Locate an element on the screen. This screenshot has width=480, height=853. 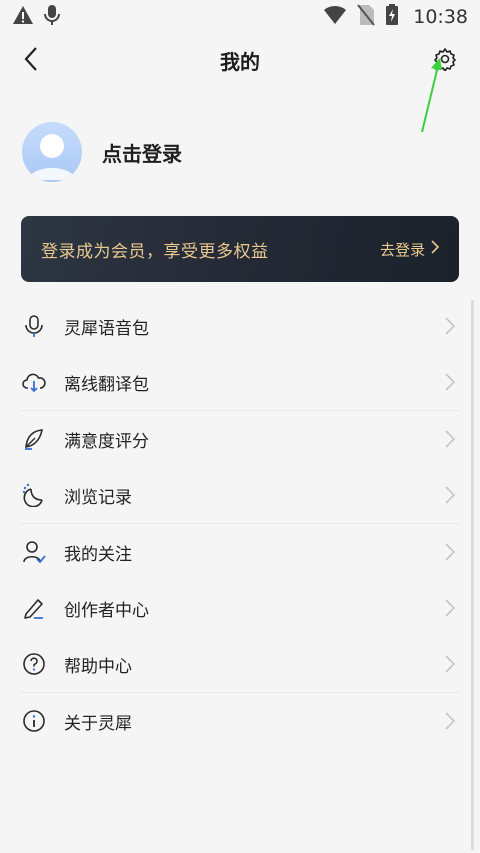
status-right: 10:38 is located at coordinates (395, 17).